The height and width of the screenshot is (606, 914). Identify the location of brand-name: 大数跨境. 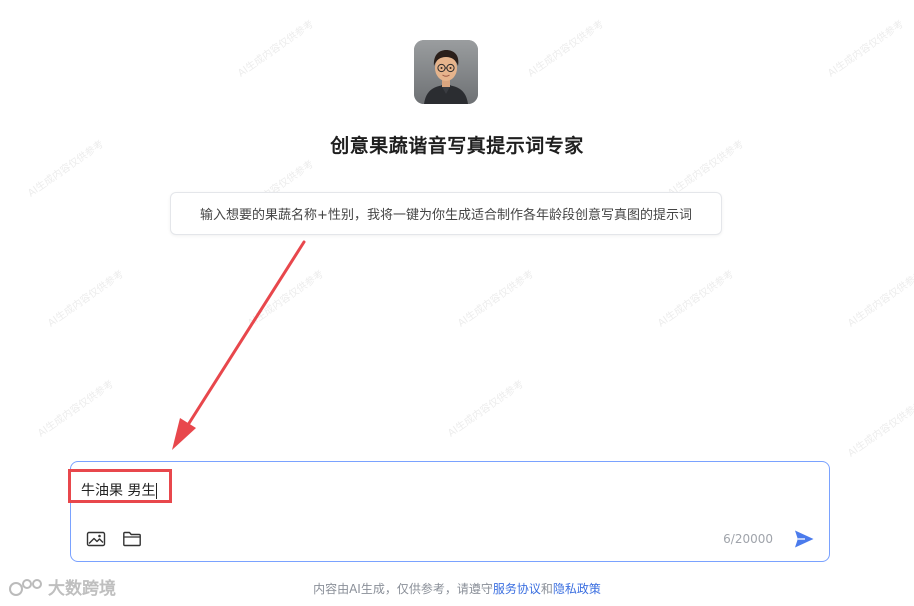
(82, 589).